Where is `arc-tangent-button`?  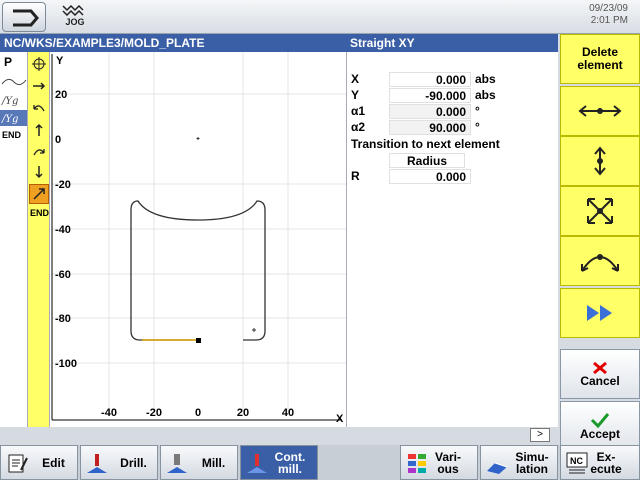
arc-tangent-button is located at coordinates (600, 261).